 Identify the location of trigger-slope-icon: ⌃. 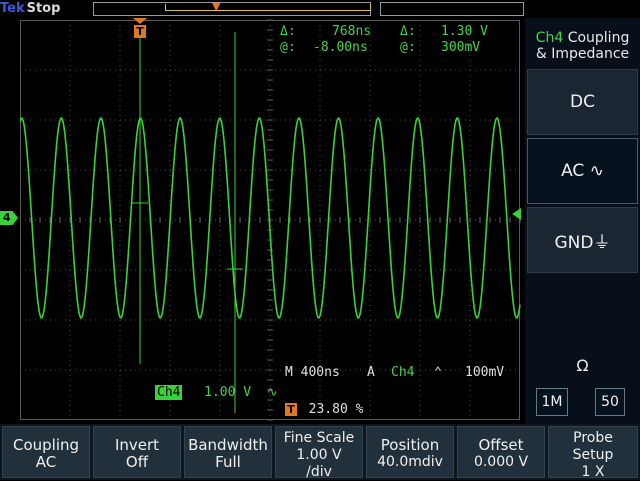
(438, 372).